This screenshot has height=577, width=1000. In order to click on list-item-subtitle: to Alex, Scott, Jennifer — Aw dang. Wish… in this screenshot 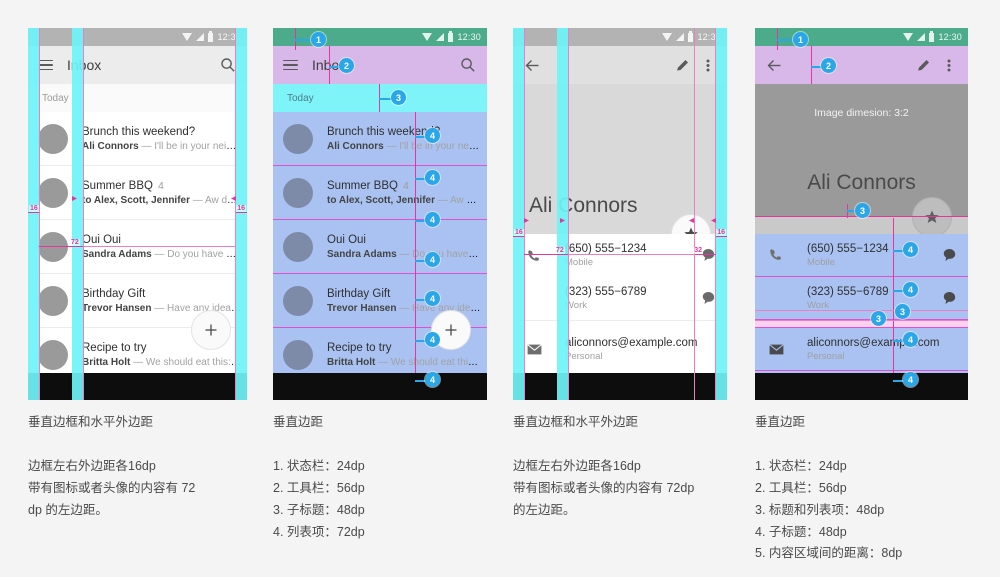, I will do `click(161, 200)`.